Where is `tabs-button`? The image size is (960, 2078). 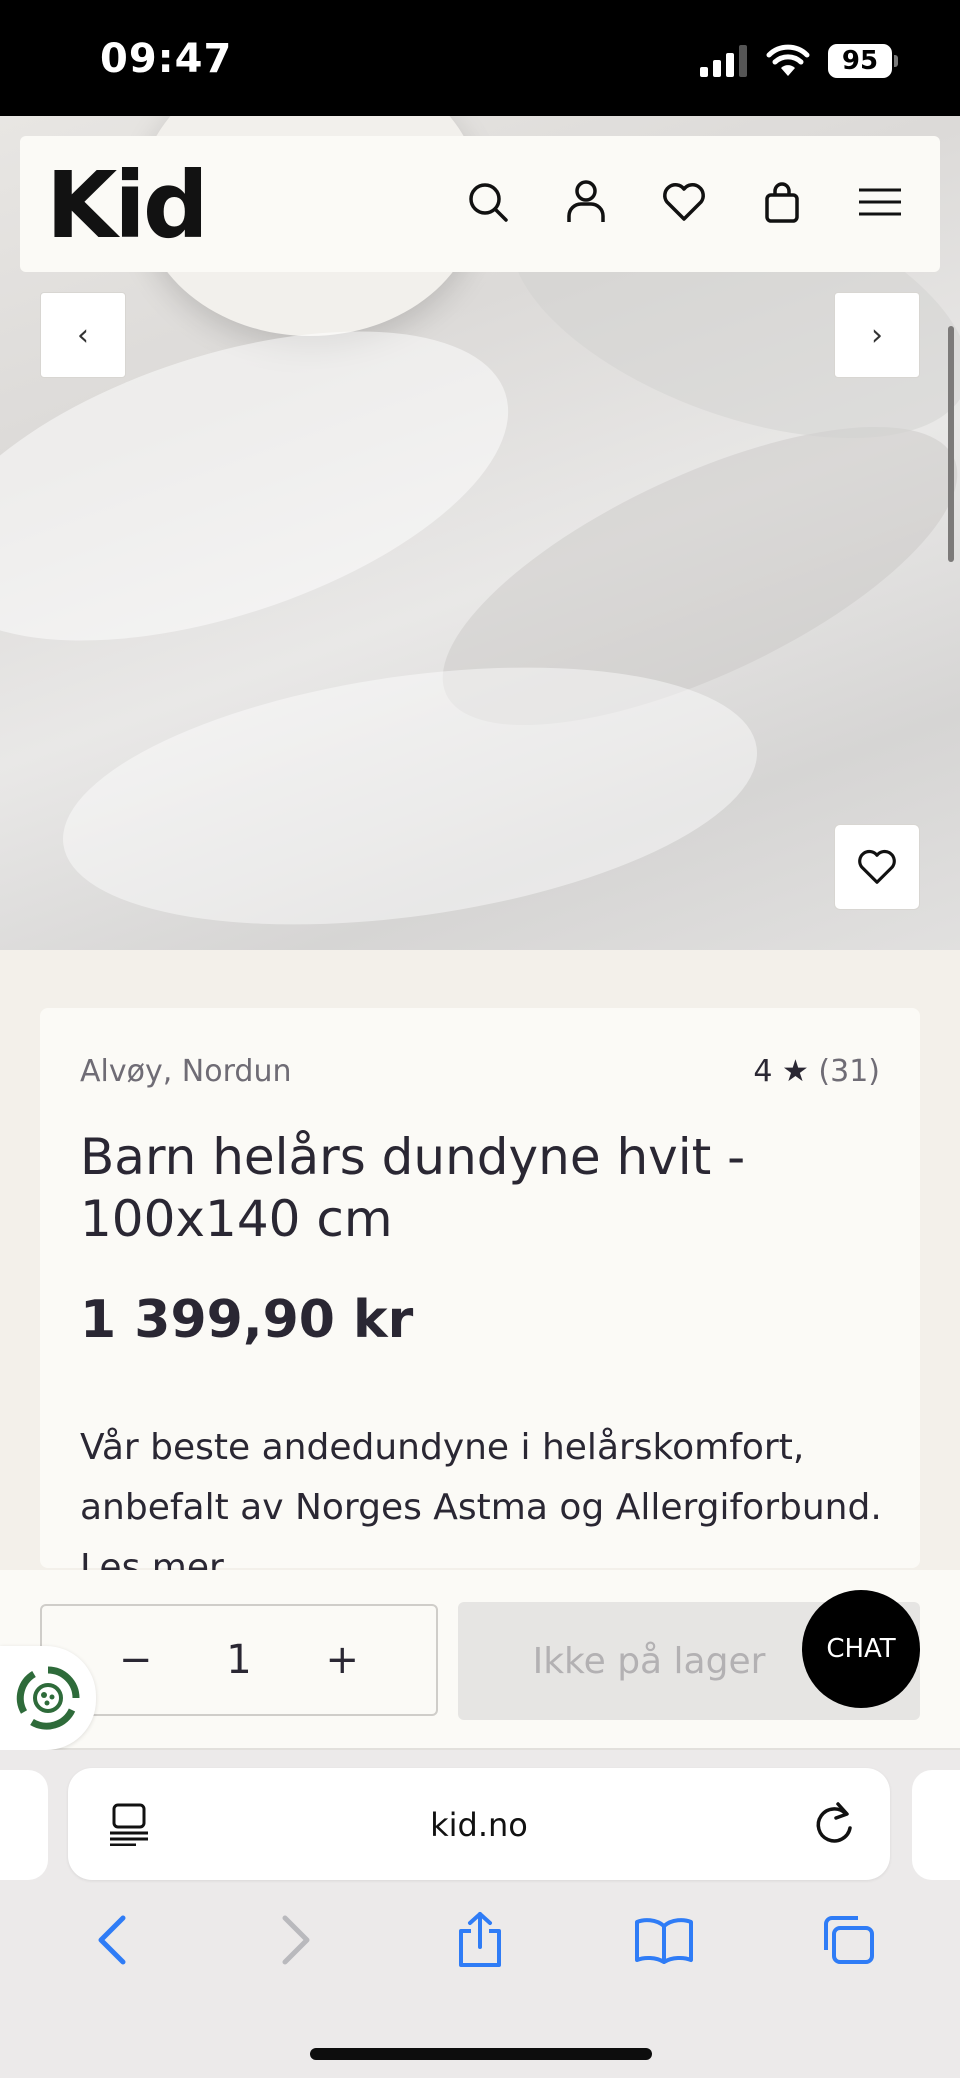
tabs-button is located at coordinates (848, 1940).